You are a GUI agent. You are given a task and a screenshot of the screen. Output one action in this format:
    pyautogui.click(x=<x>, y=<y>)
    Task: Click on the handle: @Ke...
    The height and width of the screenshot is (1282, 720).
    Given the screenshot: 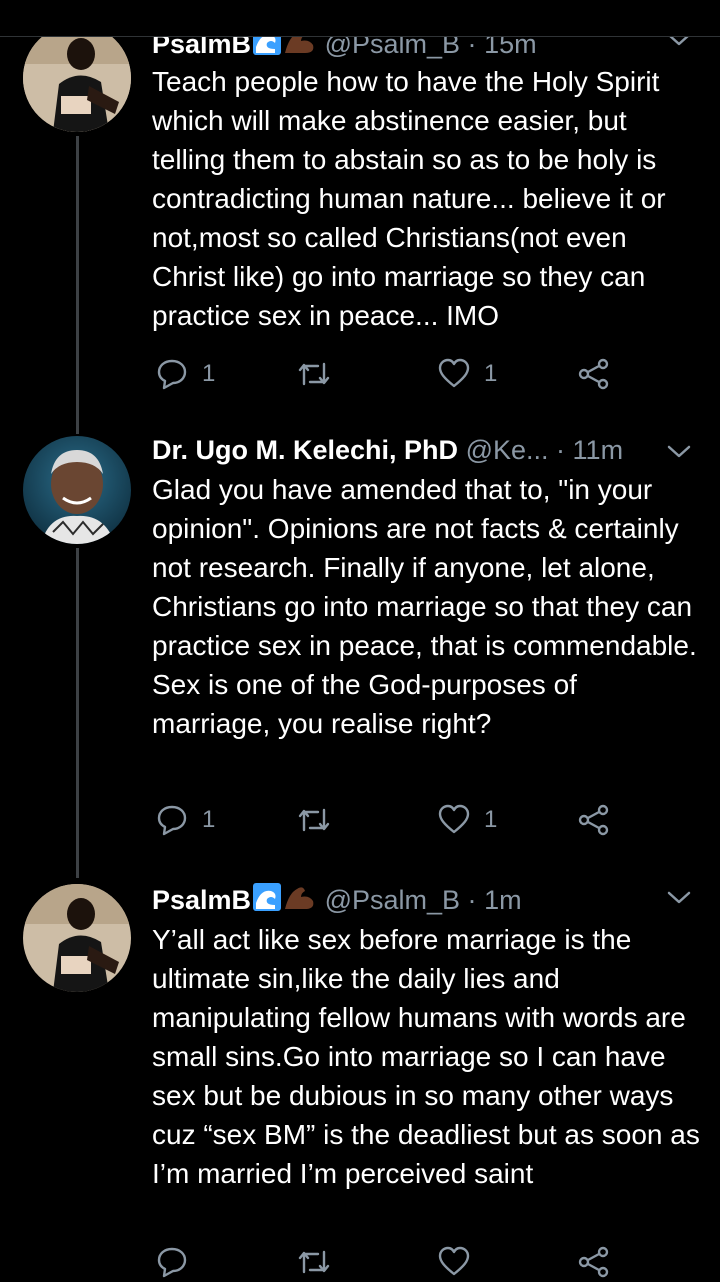 What is the action you would take?
    pyautogui.click(x=507, y=450)
    